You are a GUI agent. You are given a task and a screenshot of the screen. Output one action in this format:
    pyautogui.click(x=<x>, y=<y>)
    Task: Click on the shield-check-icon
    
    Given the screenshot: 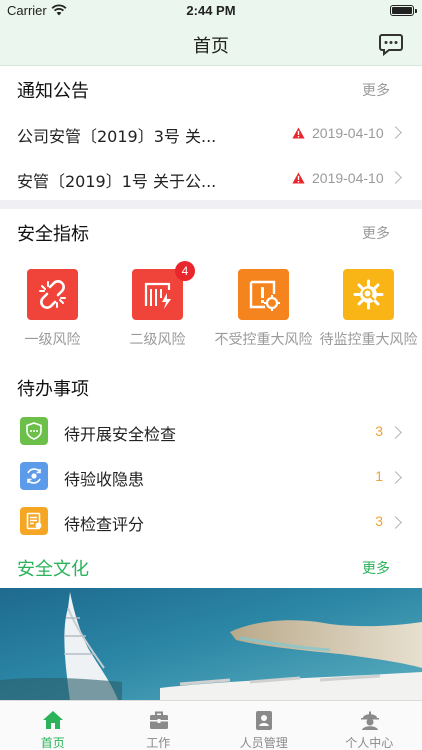 What is the action you would take?
    pyautogui.click(x=34, y=431)
    